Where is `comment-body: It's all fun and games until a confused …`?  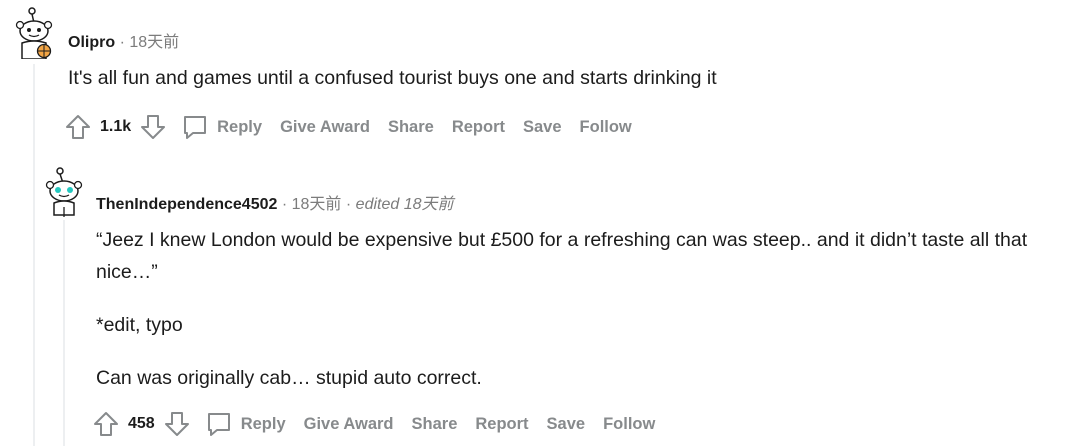
comment-body: It's all fun and games until a confused … is located at coordinates (558, 78).